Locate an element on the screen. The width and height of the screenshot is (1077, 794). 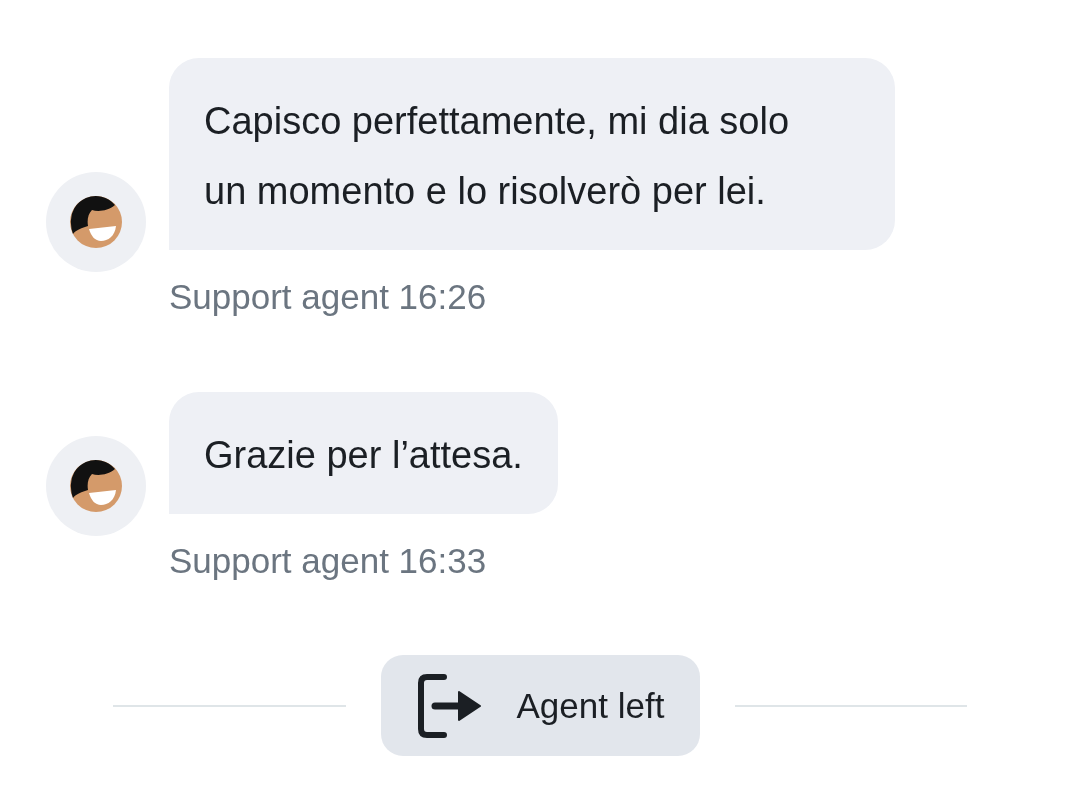
message-meta: Support agent 16:33 is located at coordinates (328, 561).